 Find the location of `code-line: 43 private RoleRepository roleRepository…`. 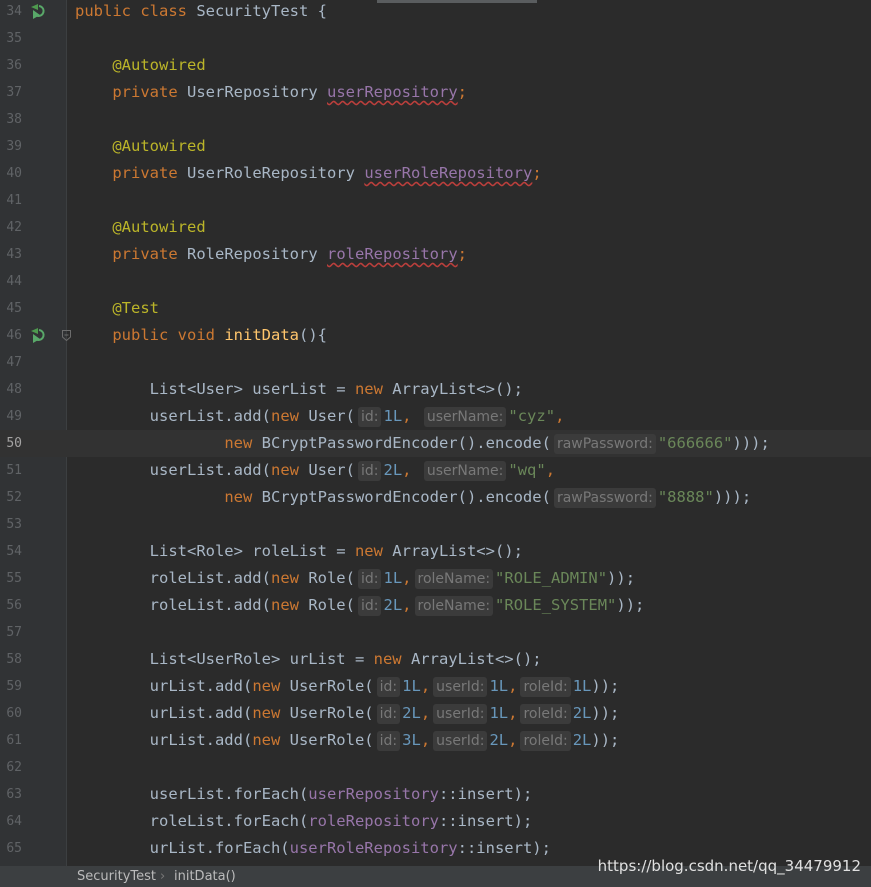

code-line: 43 private RoleRepository roleRepository… is located at coordinates (435, 254).